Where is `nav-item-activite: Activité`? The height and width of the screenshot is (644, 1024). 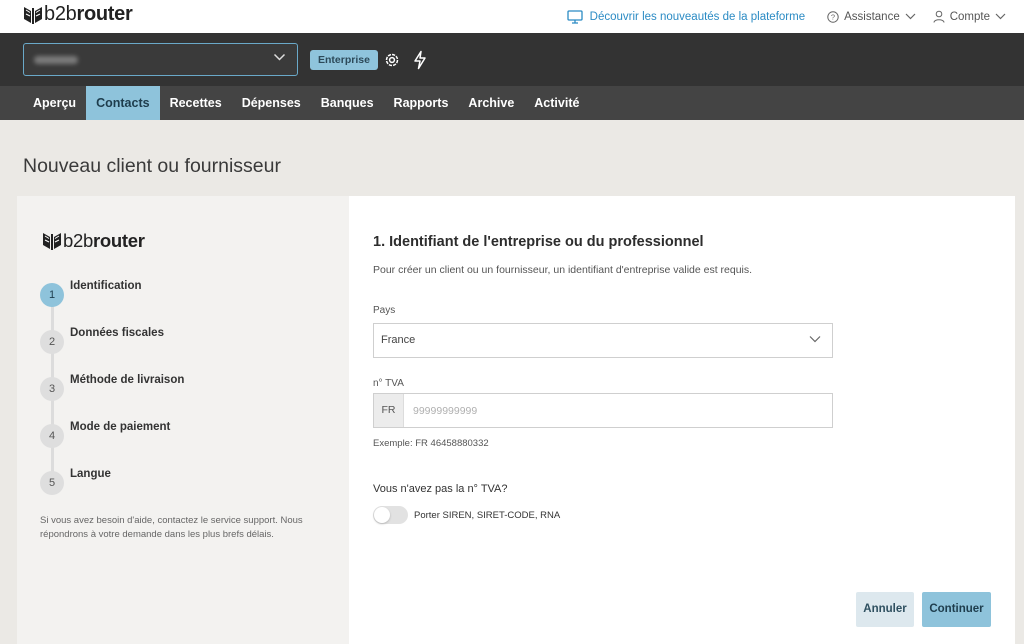
nav-item-activite: Activité is located at coordinates (556, 103).